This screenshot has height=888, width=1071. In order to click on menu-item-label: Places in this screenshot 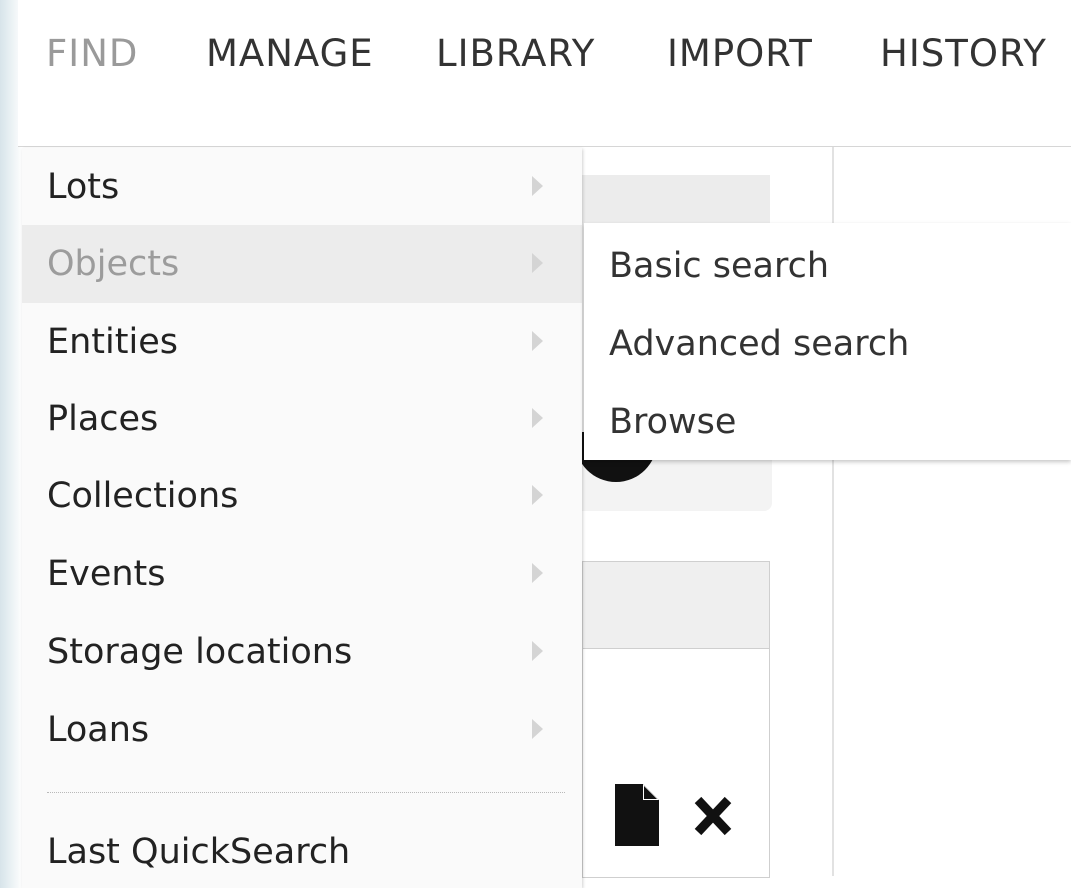, I will do `click(103, 419)`.